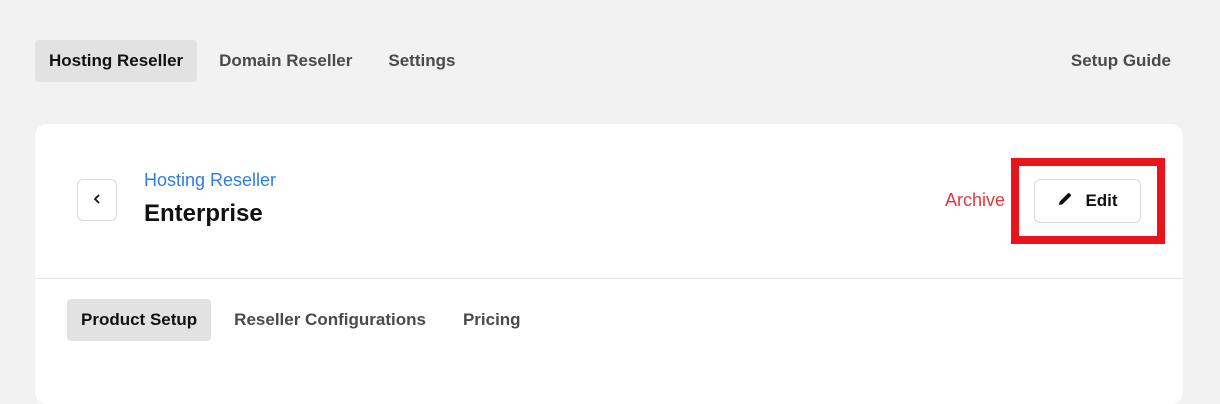  Describe the element at coordinates (116, 61) in the screenshot. I see `tab-hosting-reseller: Hosting Reseller` at that location.